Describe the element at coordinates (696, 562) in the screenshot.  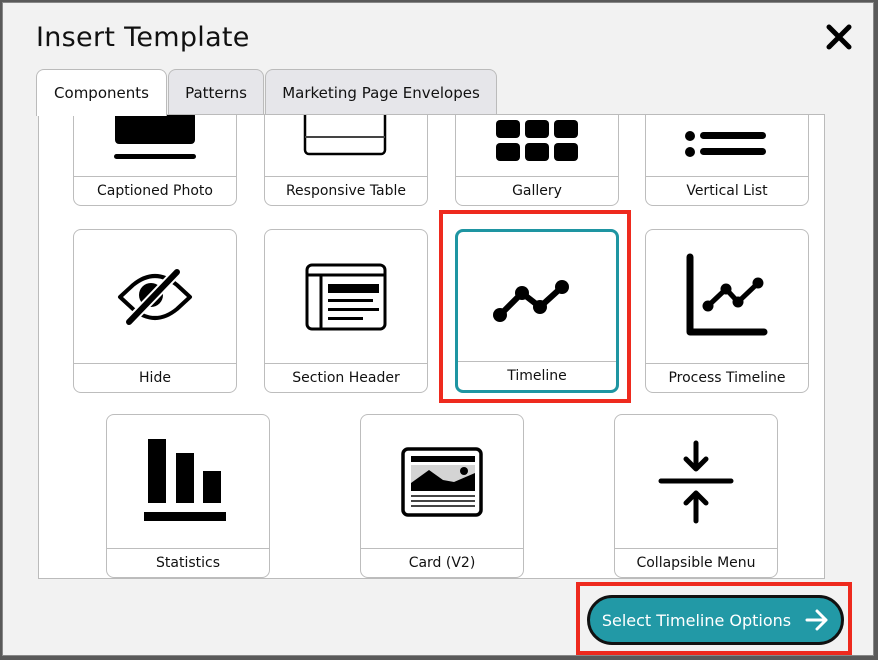
I see `component-label: Collapsible Menu` at that location.